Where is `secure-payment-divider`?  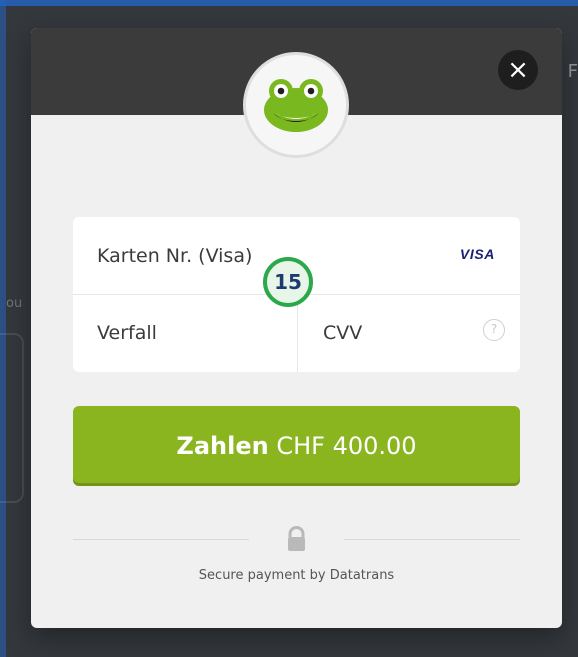 secure-payment-divider is located at coordinates (296, 539).